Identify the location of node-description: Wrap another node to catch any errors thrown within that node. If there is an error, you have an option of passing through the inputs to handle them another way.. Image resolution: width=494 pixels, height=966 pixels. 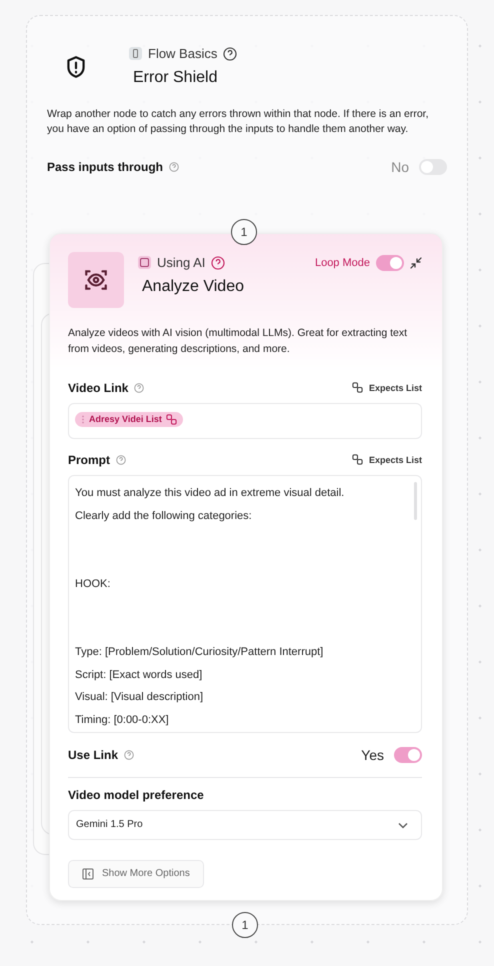
(238, 122).